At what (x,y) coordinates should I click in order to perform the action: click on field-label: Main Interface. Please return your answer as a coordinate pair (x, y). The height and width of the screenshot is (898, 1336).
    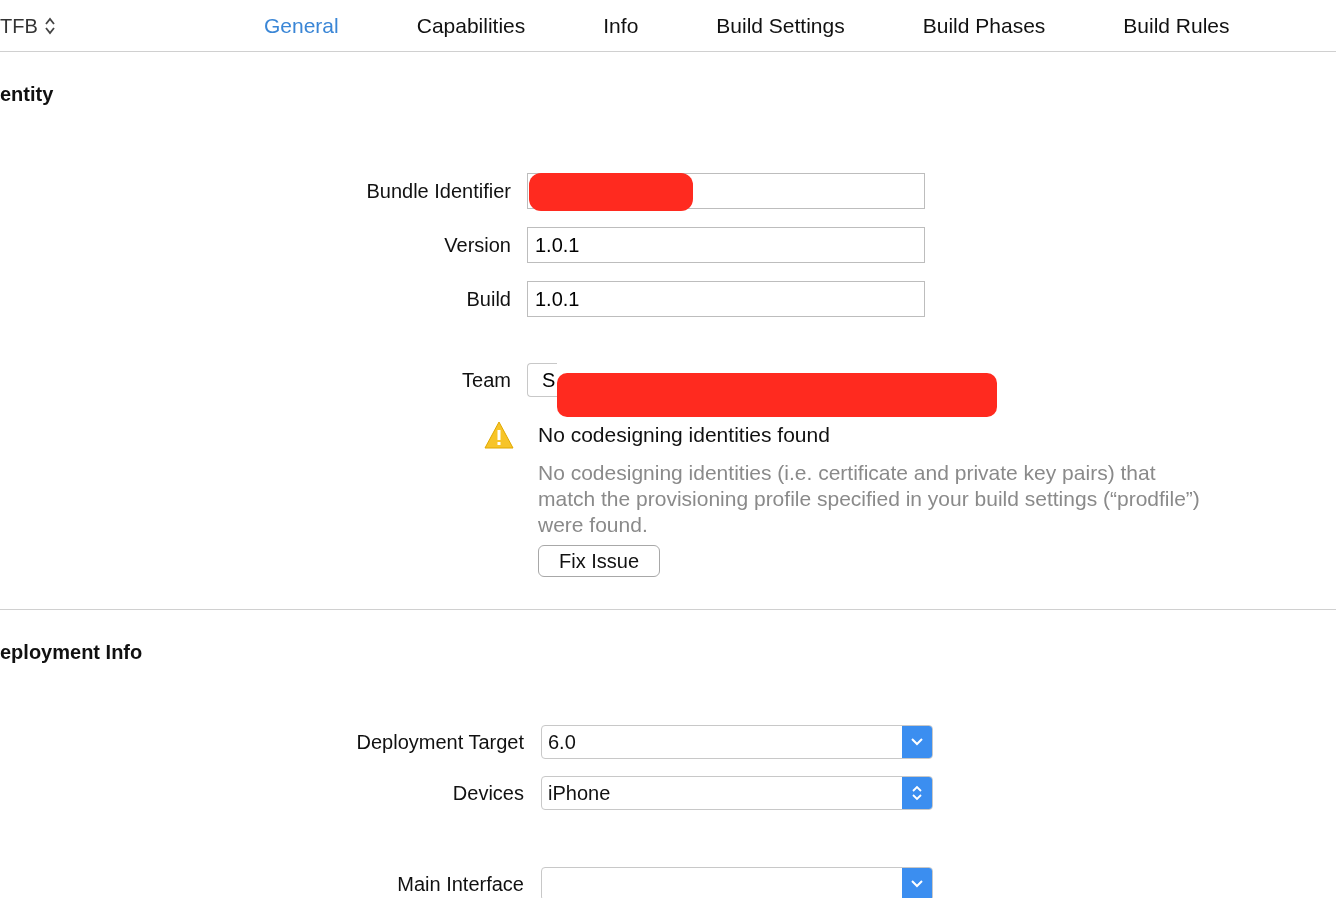
    Looking at the image, I should click on (460, 884).